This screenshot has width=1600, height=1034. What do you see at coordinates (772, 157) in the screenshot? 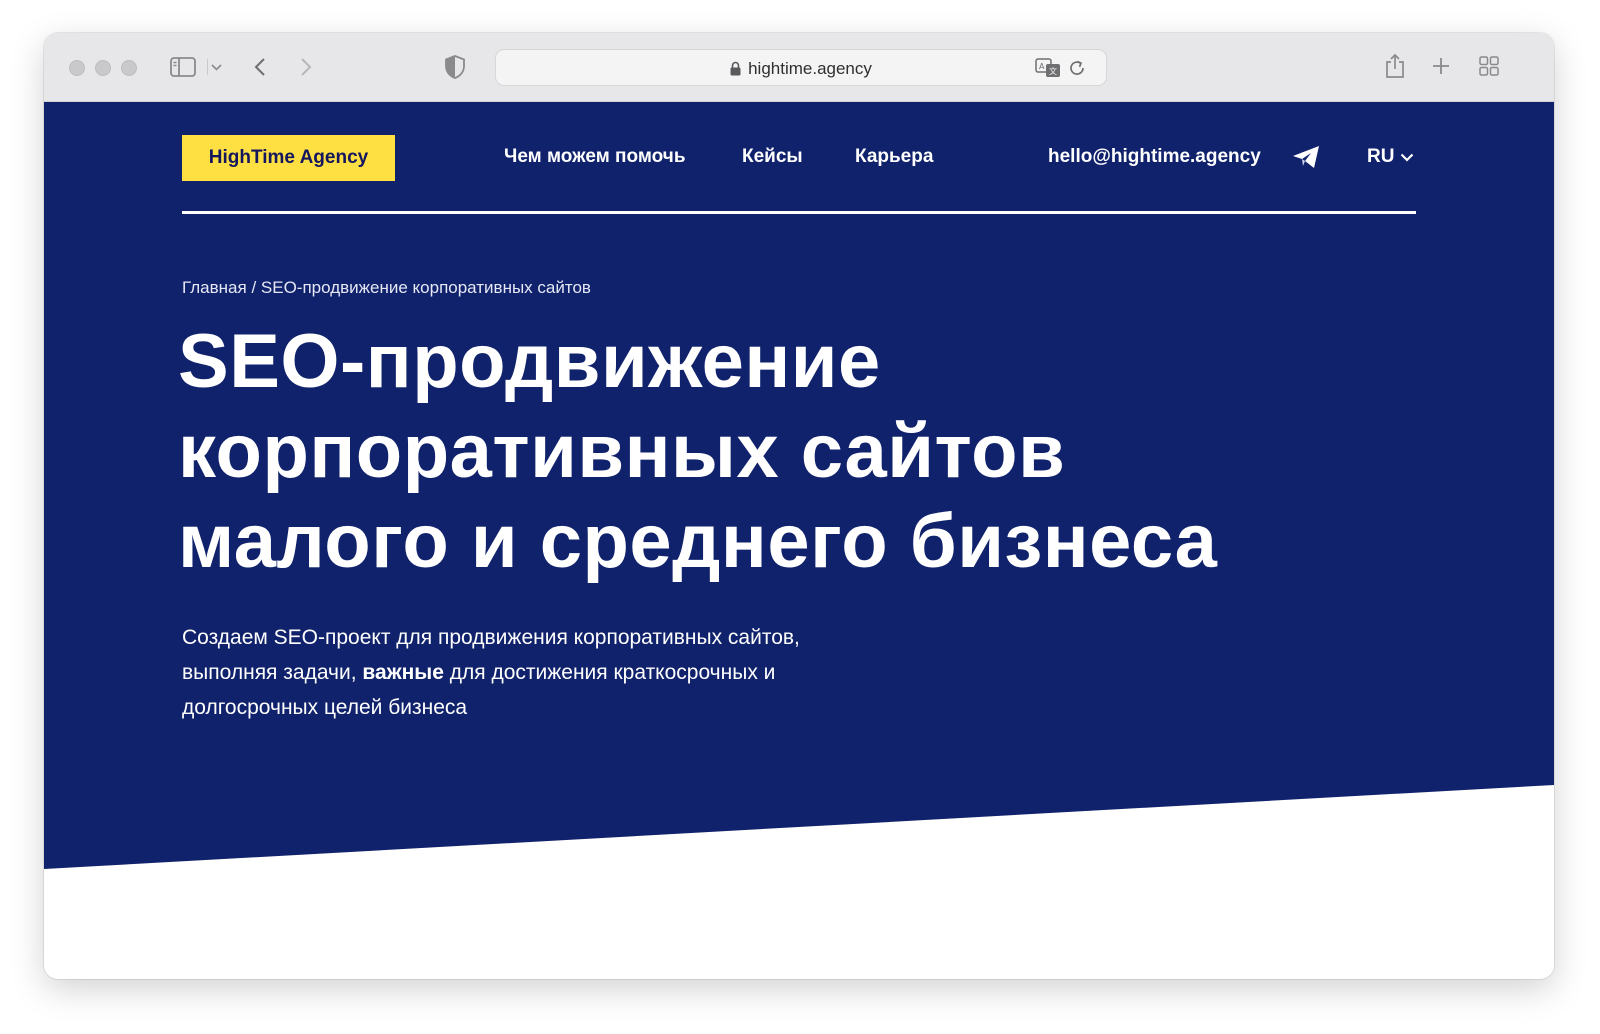
I see `nav-link-cases: Кейсы` at bounding box center [772, 157].